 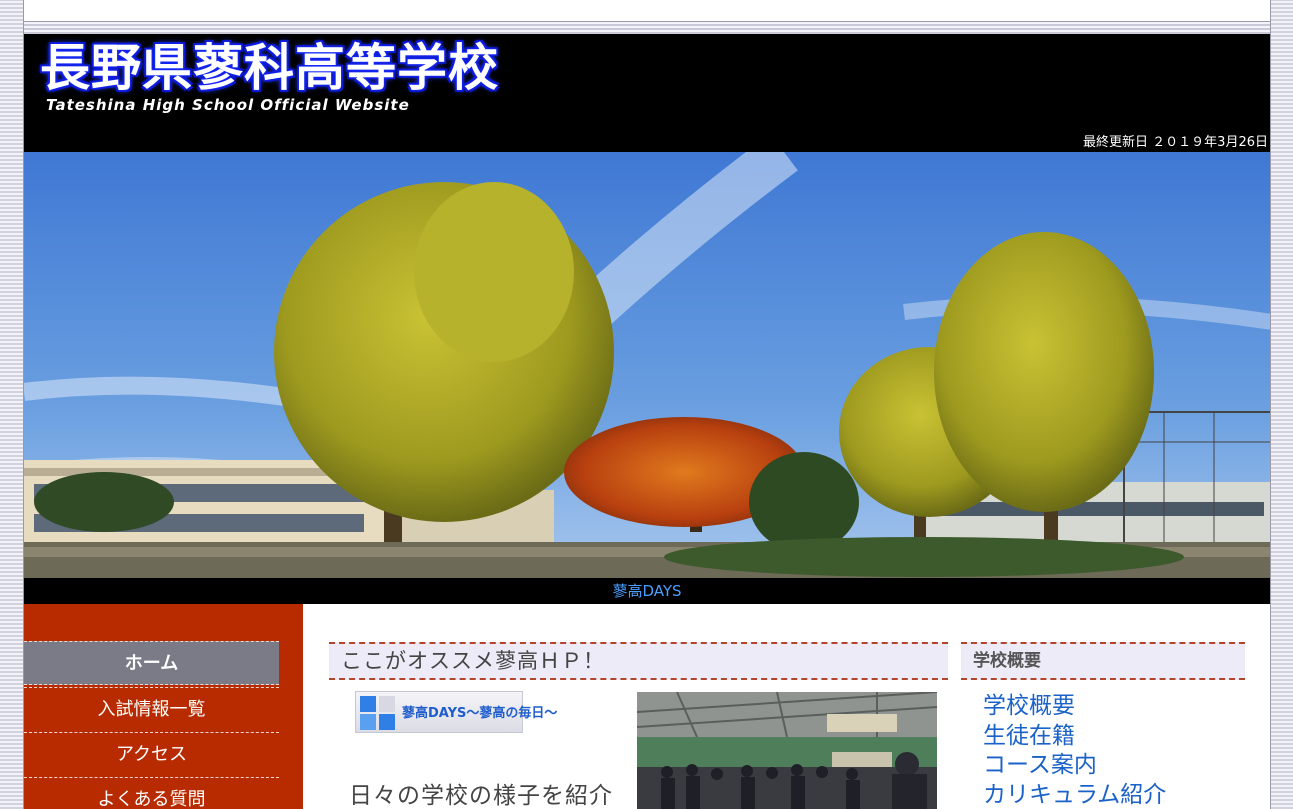 I want to click on blue-squares-icon, so click(x=377, y=713).